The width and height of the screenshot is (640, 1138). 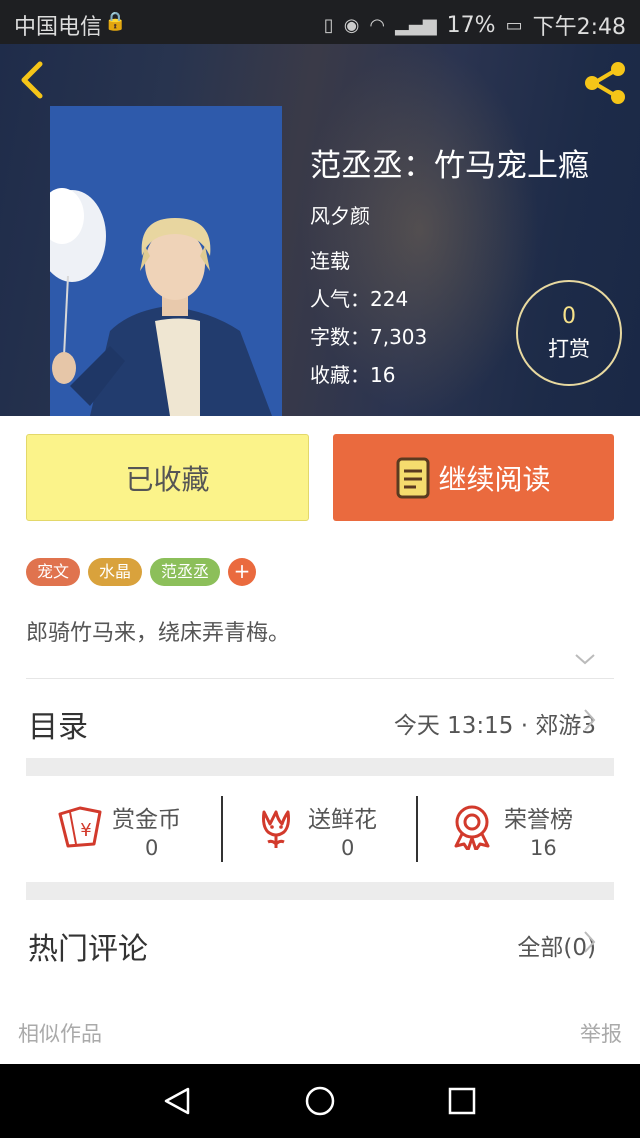 I want to click on reward-coins-button: ¥ 赏金币 0, so click(x=136, y=832).